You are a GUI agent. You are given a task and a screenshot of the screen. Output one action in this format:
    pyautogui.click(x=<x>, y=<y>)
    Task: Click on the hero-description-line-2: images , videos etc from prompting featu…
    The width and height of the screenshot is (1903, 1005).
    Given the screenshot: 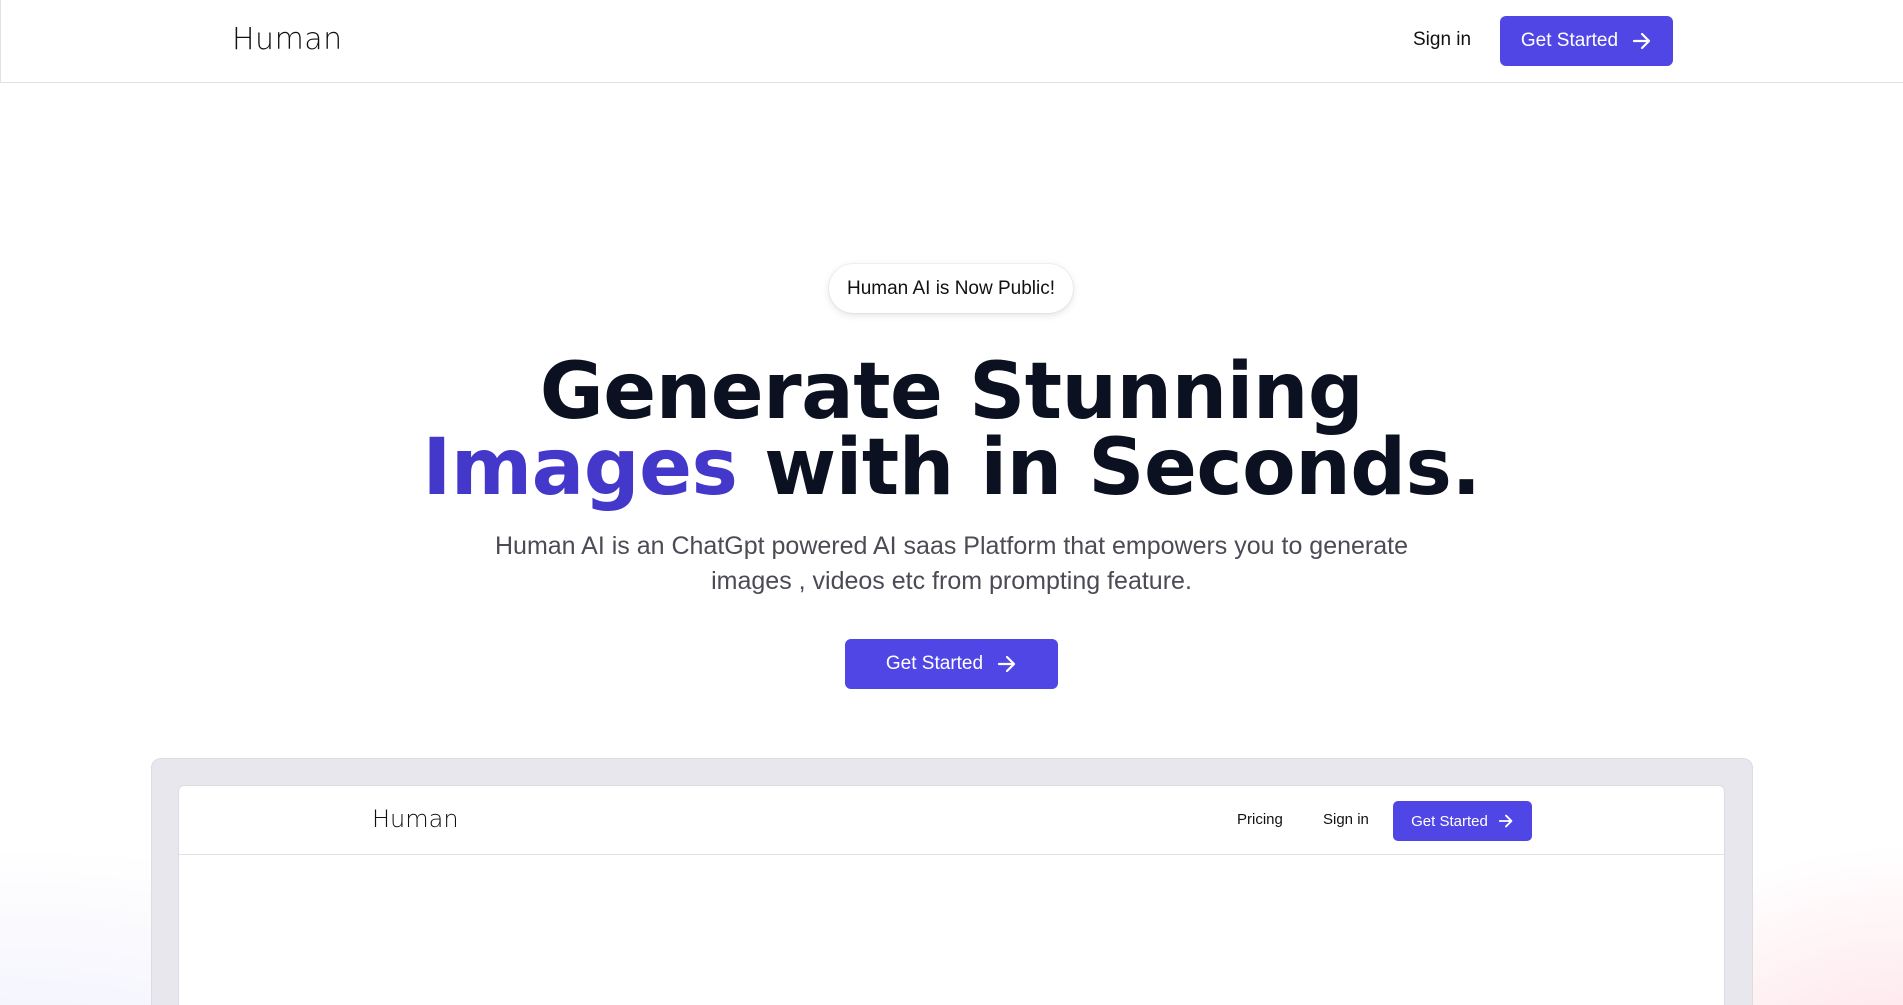 What is the action you would take?
    pyautogui.click(x=951, y=581)
    